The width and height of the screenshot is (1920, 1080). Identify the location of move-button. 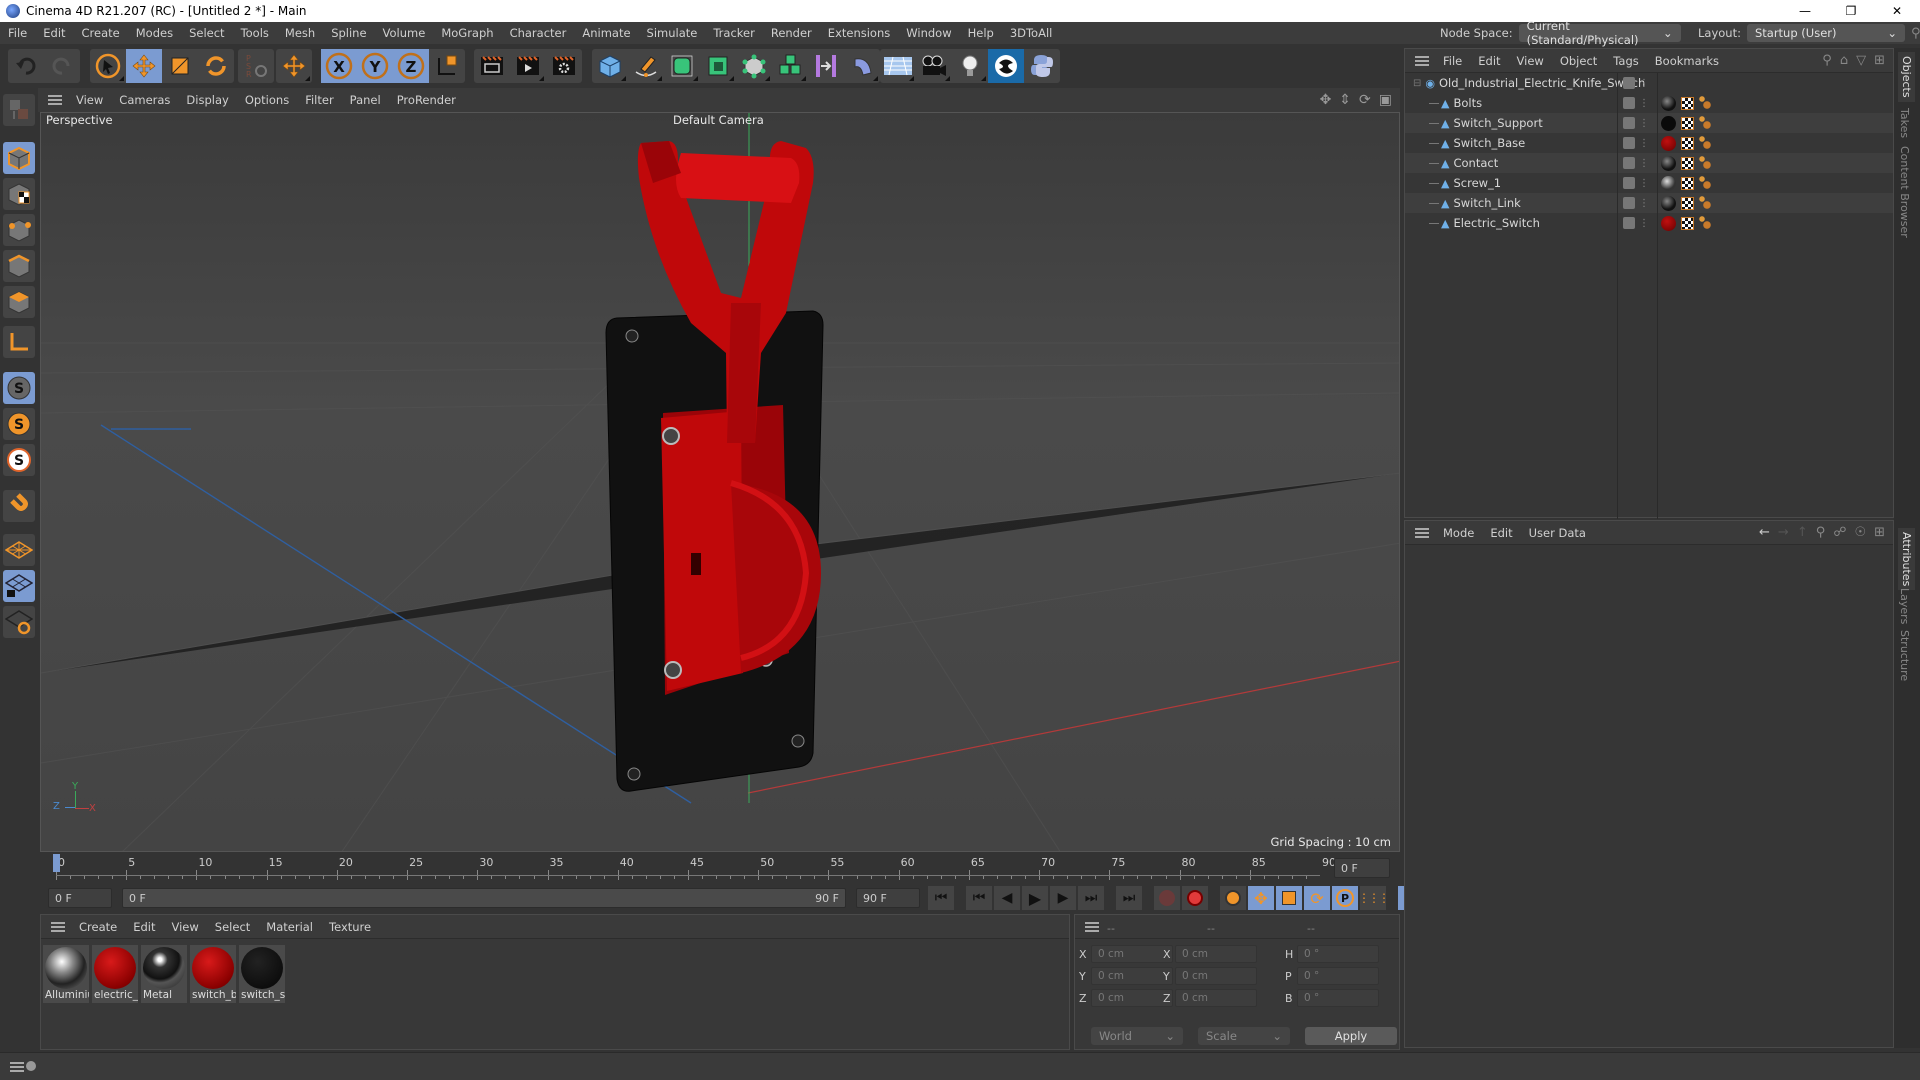
(144, 66).